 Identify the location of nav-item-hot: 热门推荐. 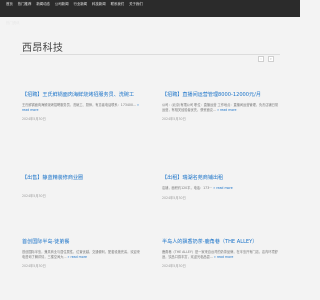
(25, 4).